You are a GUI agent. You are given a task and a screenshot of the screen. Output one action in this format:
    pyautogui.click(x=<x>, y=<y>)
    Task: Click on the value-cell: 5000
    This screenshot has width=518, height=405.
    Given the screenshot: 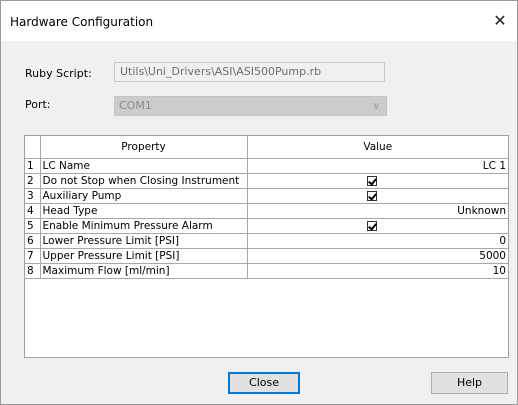 What is the action you would take?
    pyautogui.click(x=377, y=256)
    